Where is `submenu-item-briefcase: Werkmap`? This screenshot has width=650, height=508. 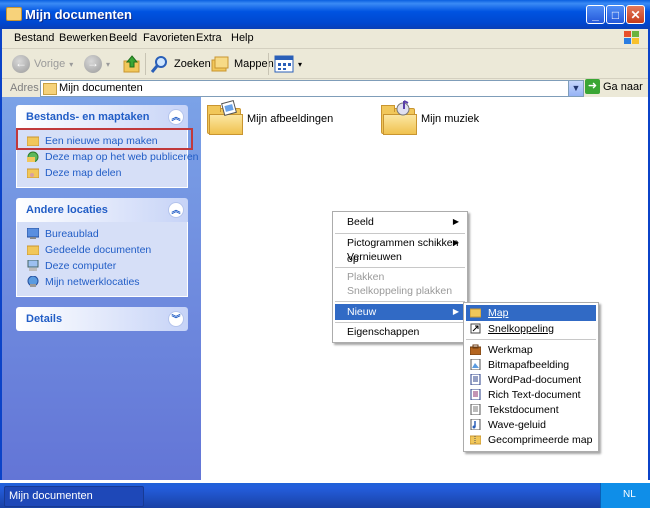 submenu-item-briefcase: Werkmap is located at coordinates (531, 350).